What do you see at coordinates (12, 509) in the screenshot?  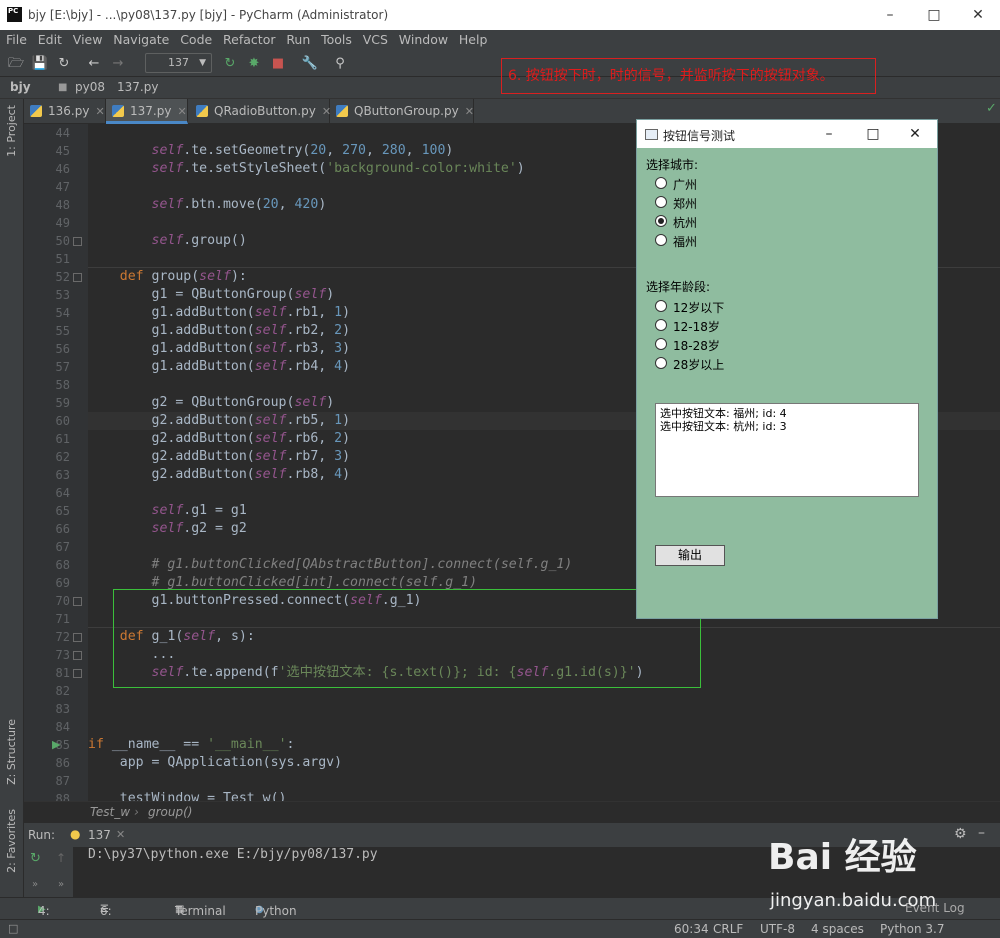 I see `left-tool-strip: 1: Project Z: Structure 2: Favorites` at bounding box center [12, 509].